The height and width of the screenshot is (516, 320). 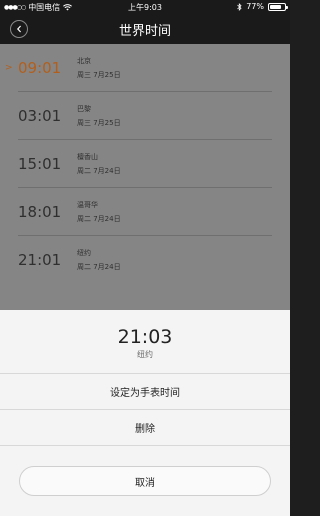 I want to click on clock-row-new-york: 21:01 纽约 周二 7月24日, so click(x=145, y=260).